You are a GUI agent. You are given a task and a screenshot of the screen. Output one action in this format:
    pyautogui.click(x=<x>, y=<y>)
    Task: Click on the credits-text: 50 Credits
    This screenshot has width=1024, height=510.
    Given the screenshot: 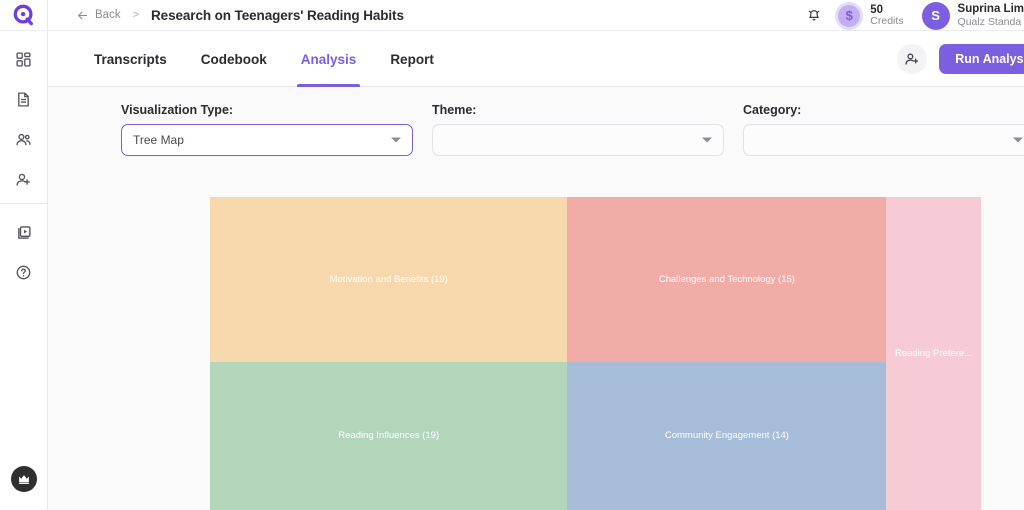 What is the action you would take?
    pyautogui.click(x=886, y=15)
    